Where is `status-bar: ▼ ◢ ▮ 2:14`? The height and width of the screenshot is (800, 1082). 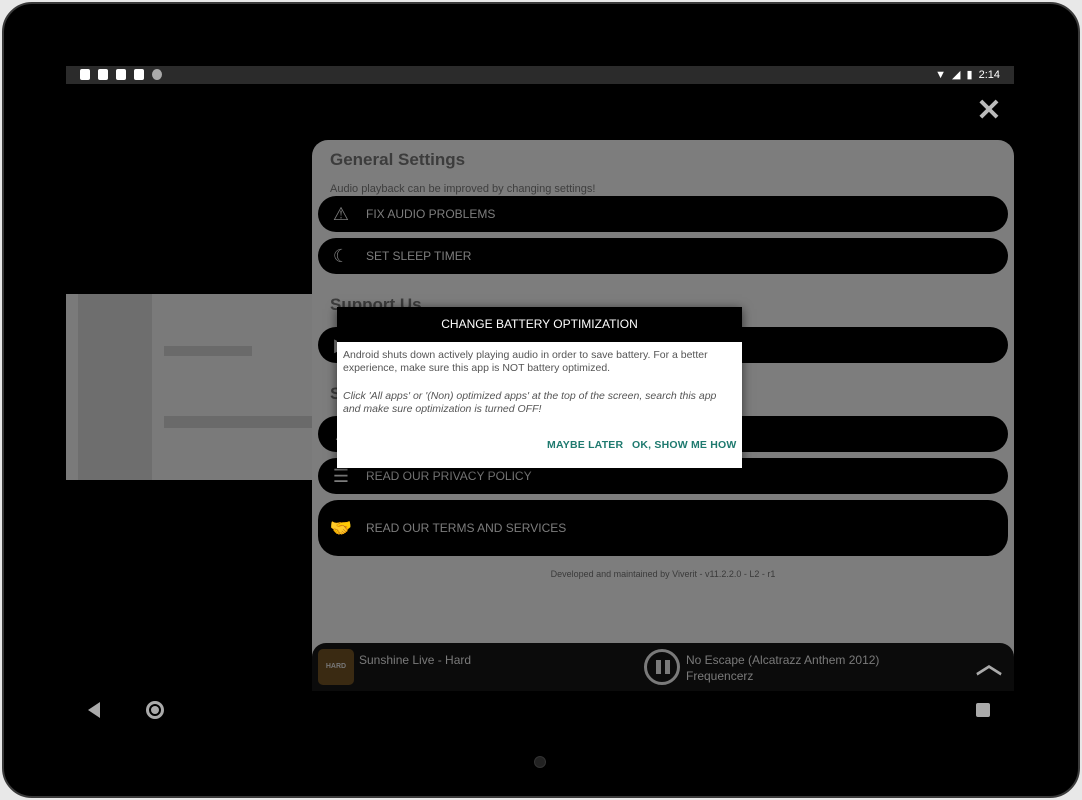 status-bar: ▼ ◢ ▮ 2:14 is located at coordinates (540, 75).